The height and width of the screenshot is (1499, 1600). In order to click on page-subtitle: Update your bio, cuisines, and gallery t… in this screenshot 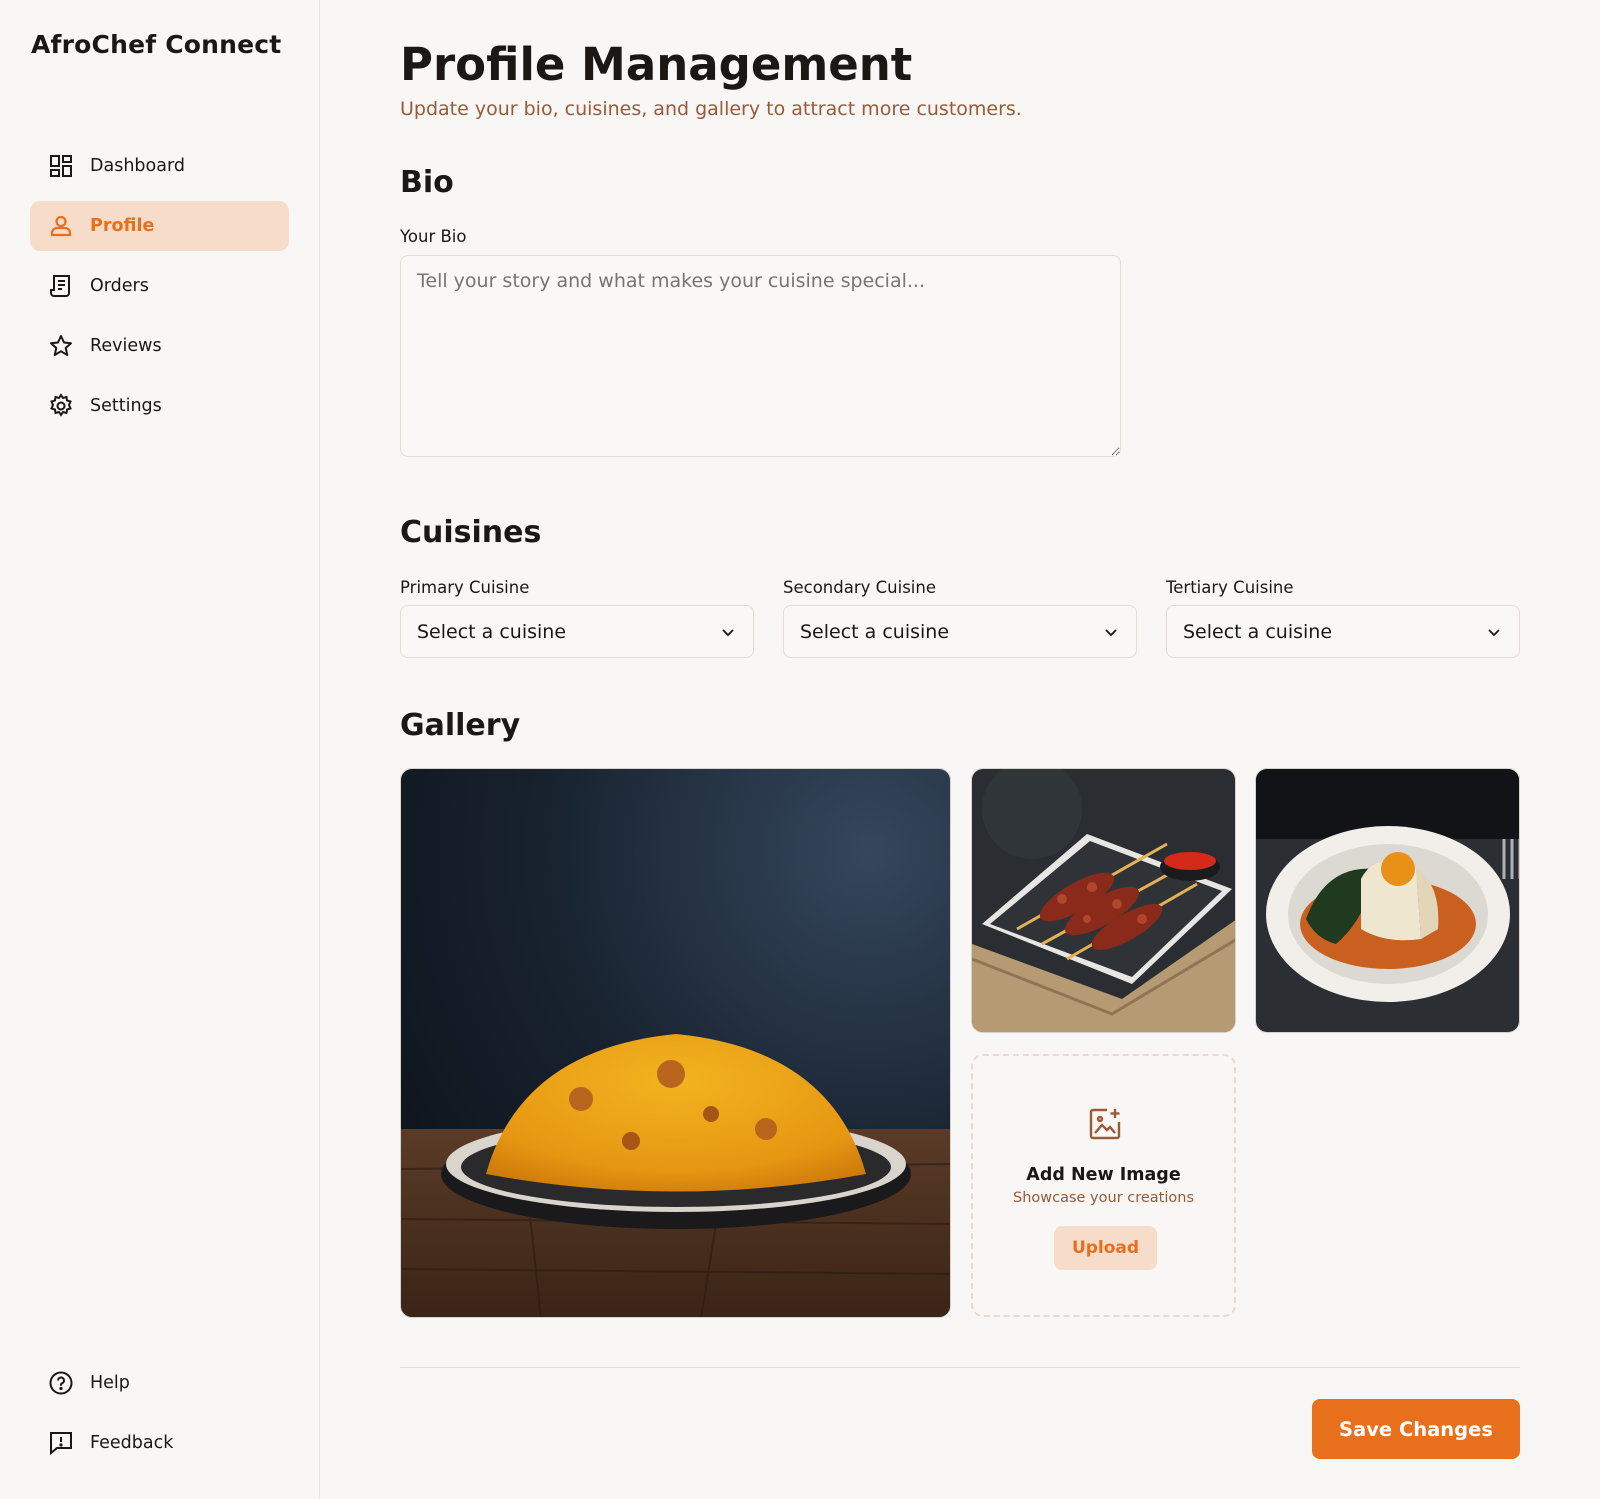, I will do `click(711, 109)`.